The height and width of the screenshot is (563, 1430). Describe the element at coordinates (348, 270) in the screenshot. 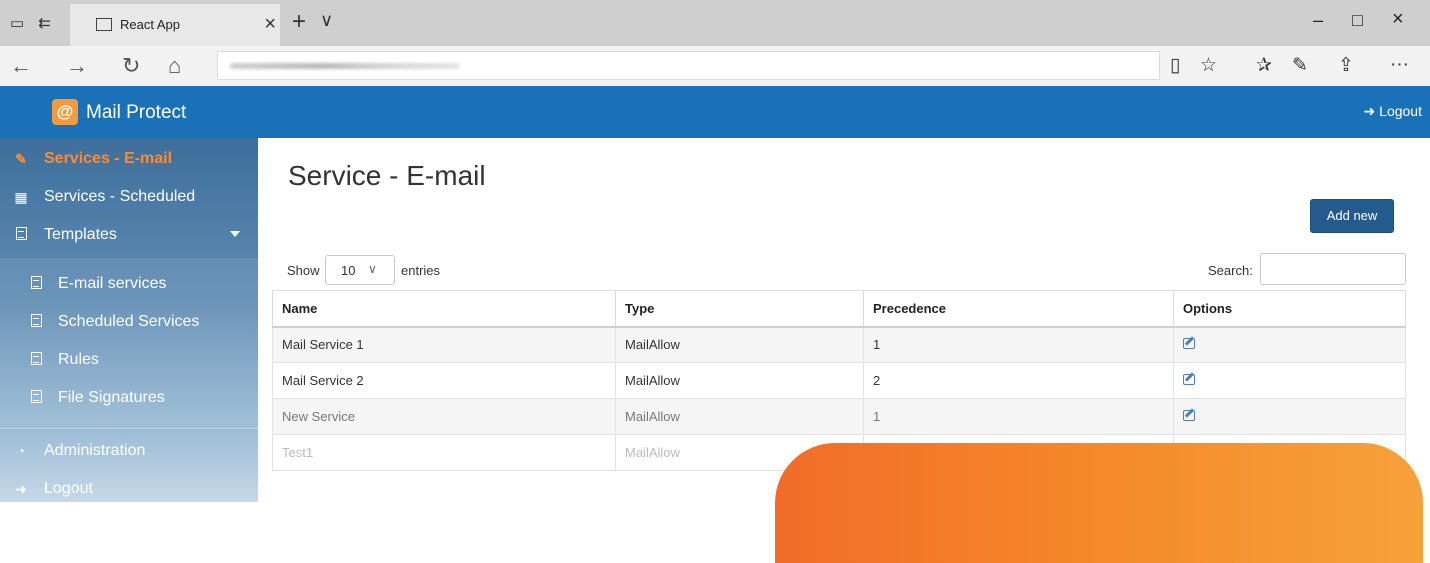

I see `entries-length-value: 10` at that location.